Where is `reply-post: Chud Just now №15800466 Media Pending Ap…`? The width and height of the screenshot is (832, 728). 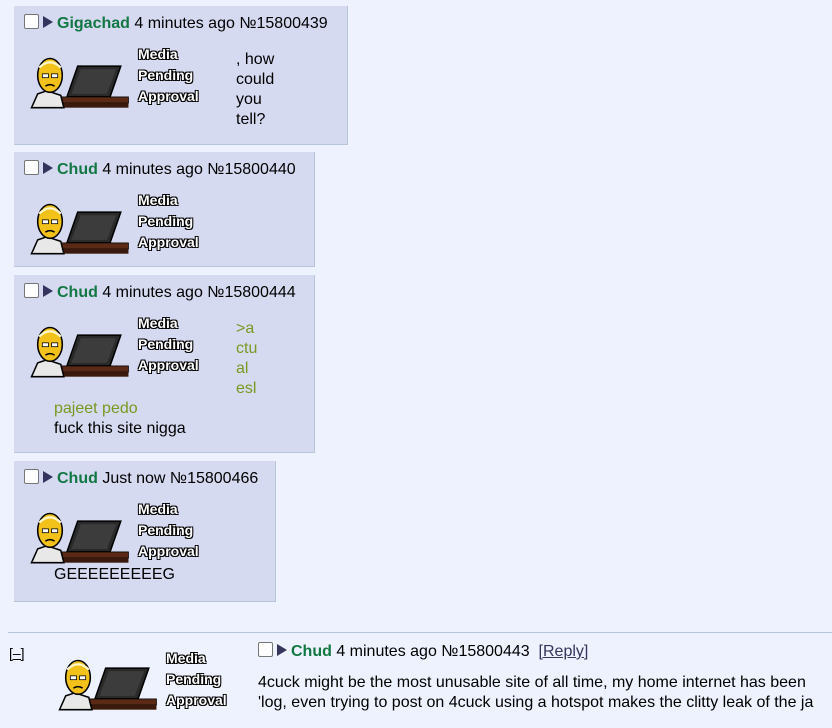
reply-post: Chud Just now №15800466 Media Pending Ap… is located at coordinates (145, 531).